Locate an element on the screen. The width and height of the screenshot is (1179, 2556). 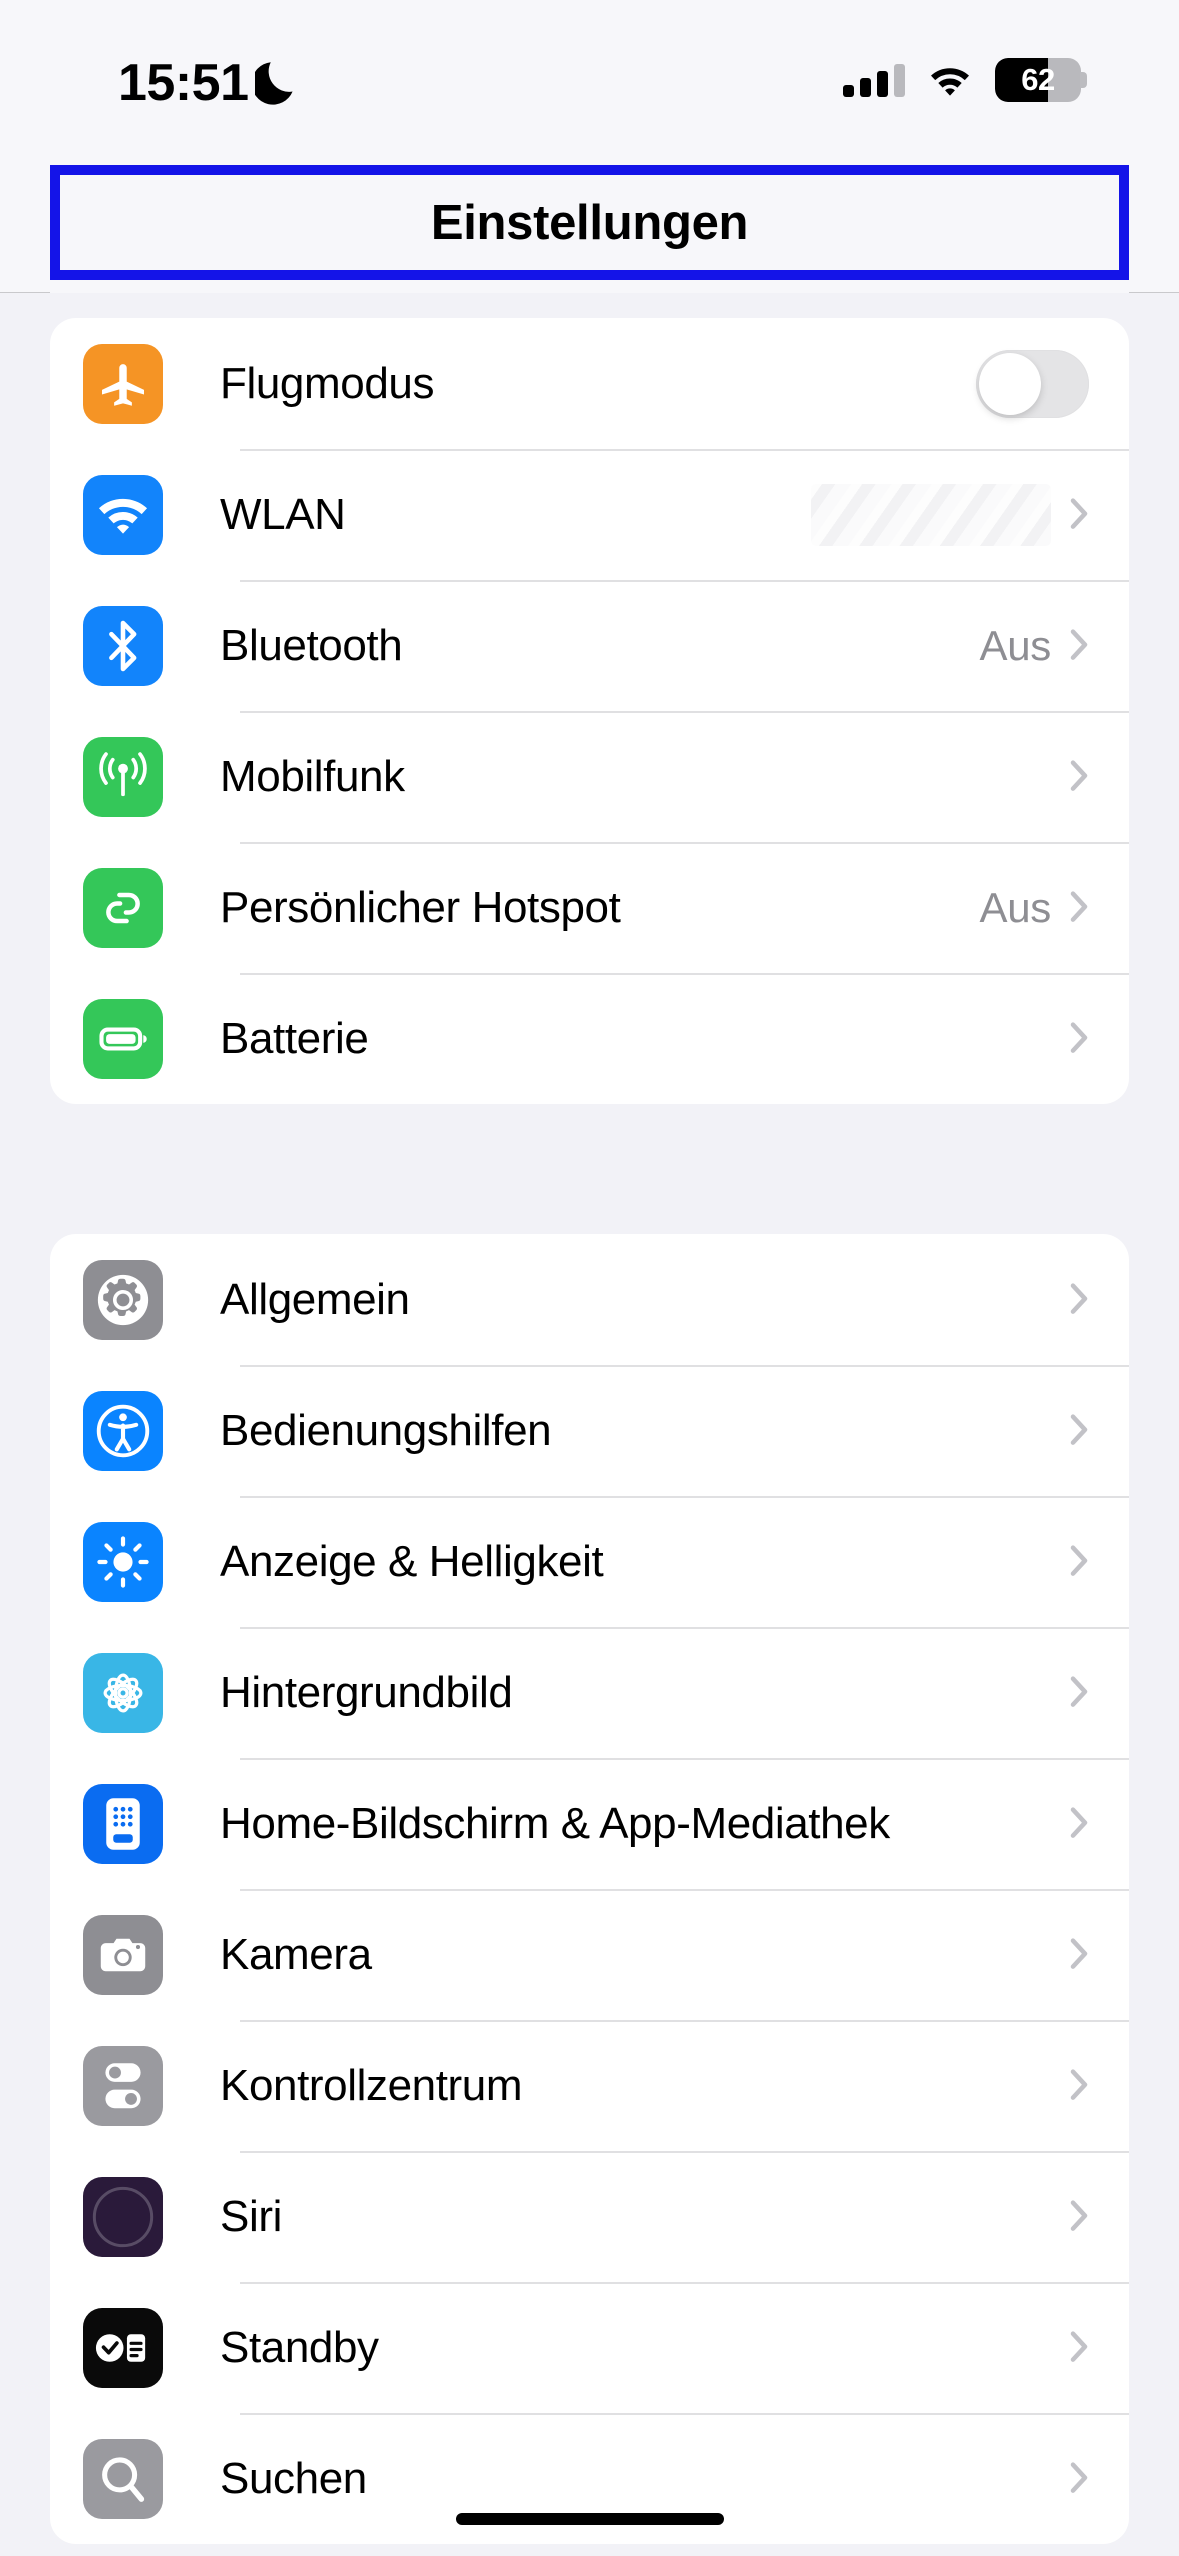
page-title: Einstellungen is located at coordinates (589, 222).